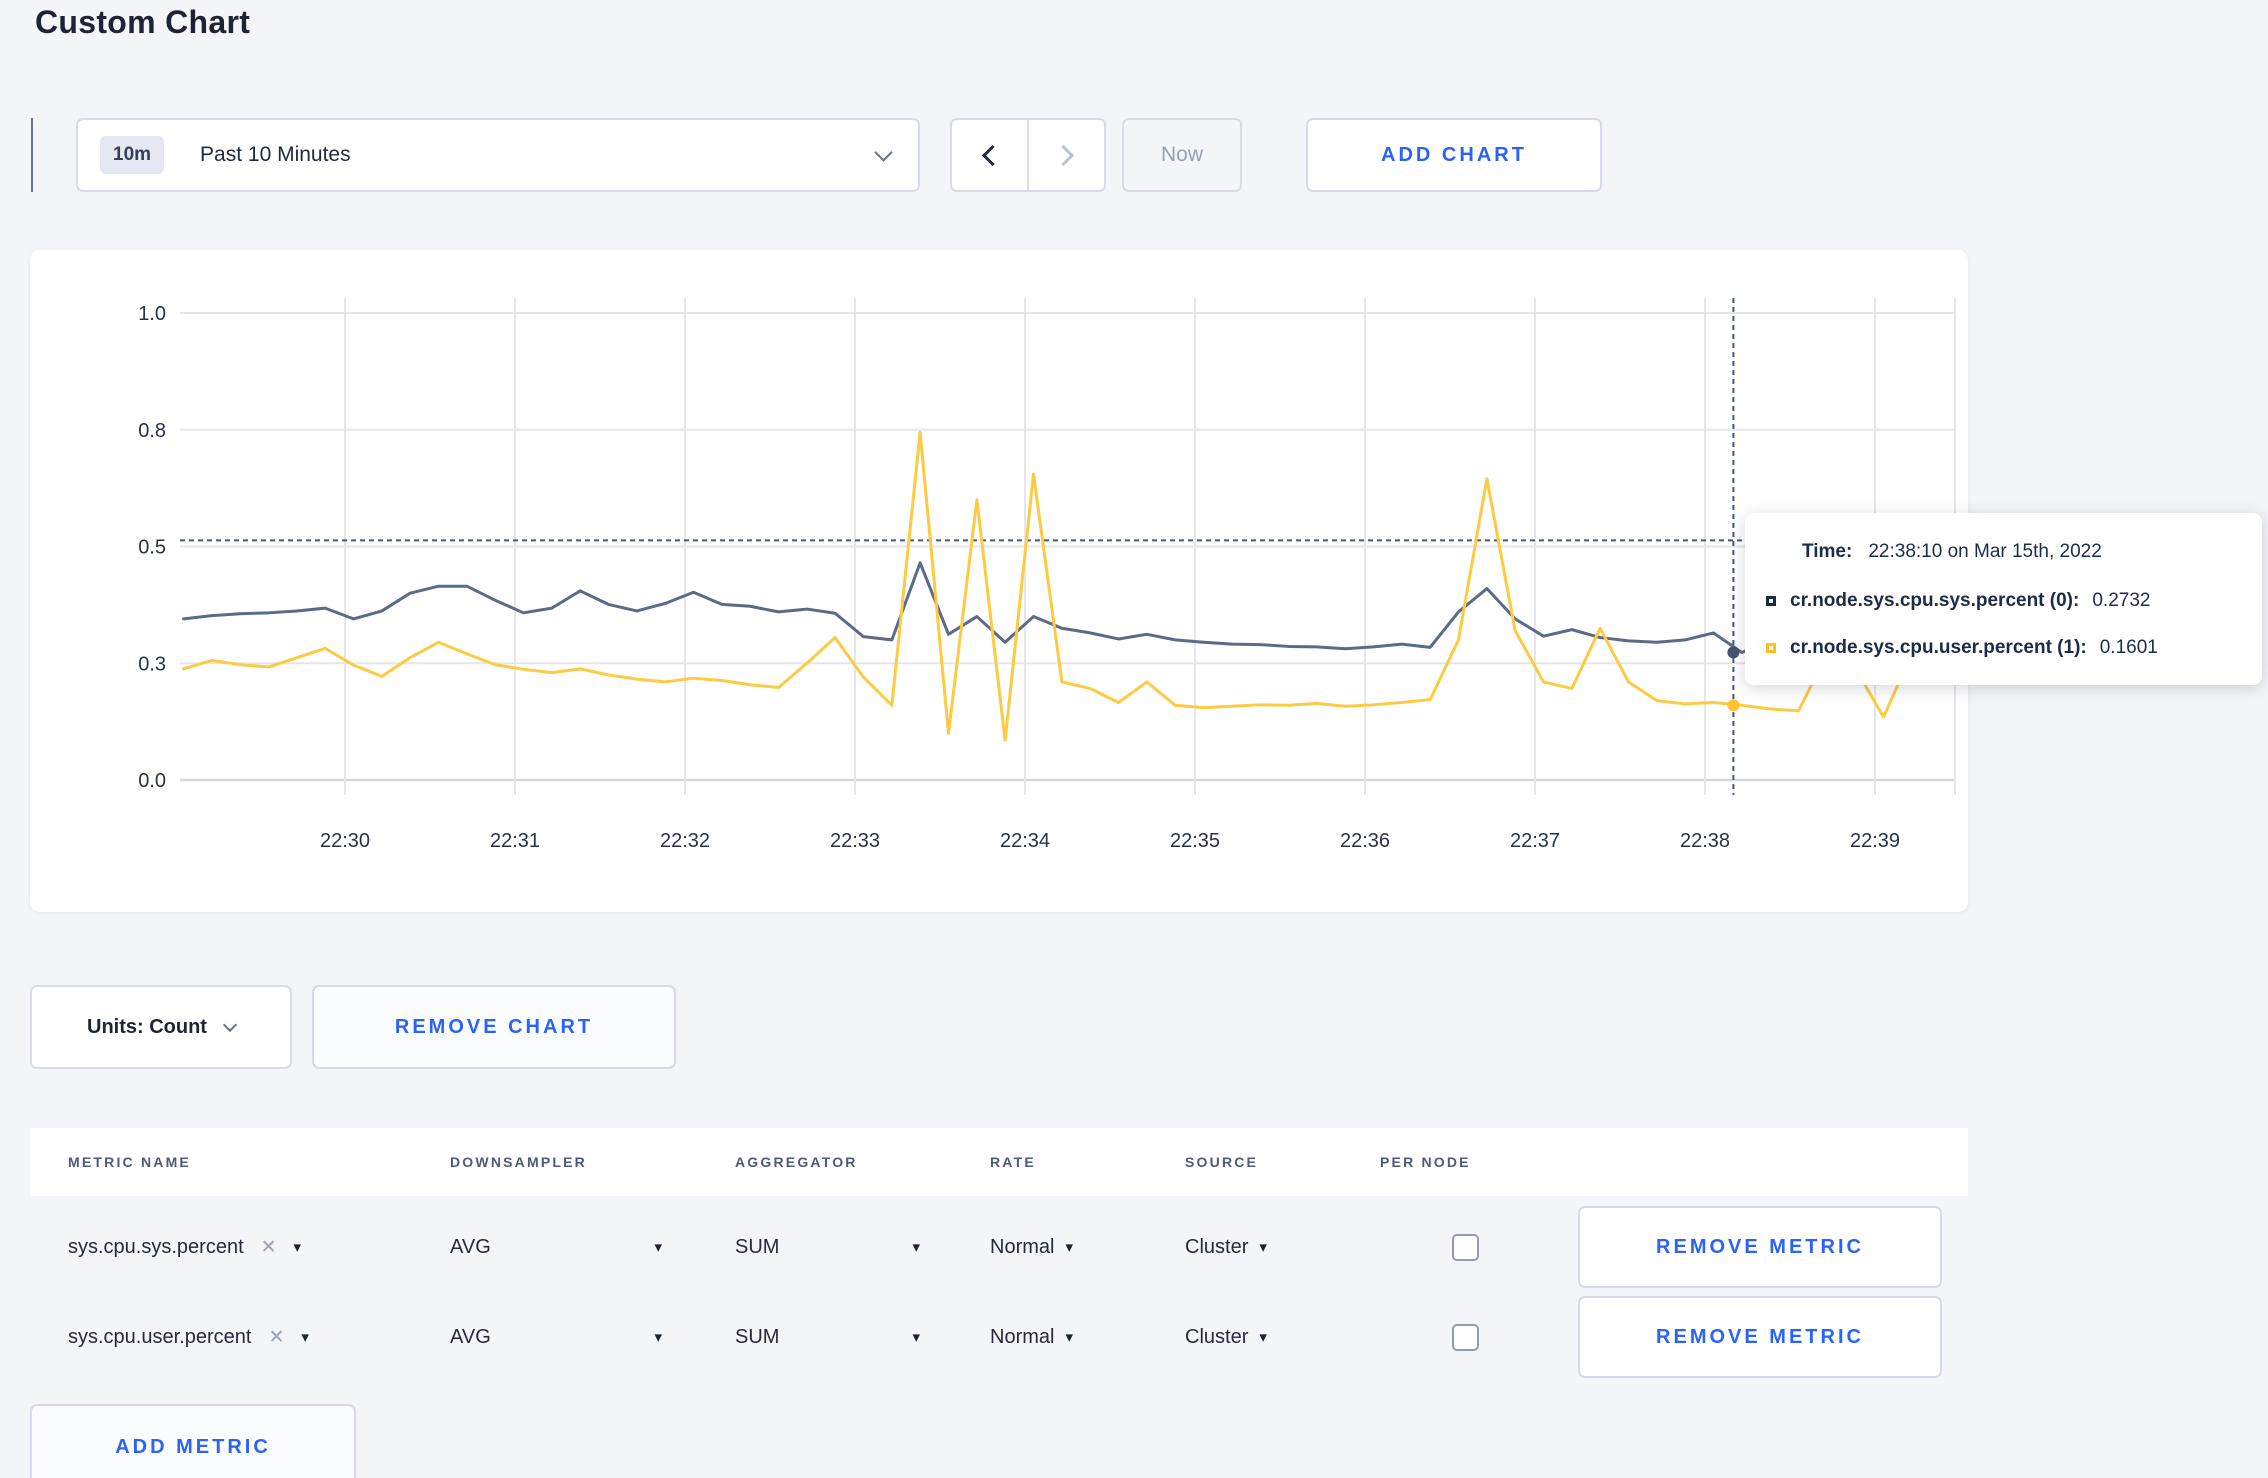 This screenshot has height=1478, width=2268. I want to click on tooltip-series-value: 0.1601, so click(2128, 647).